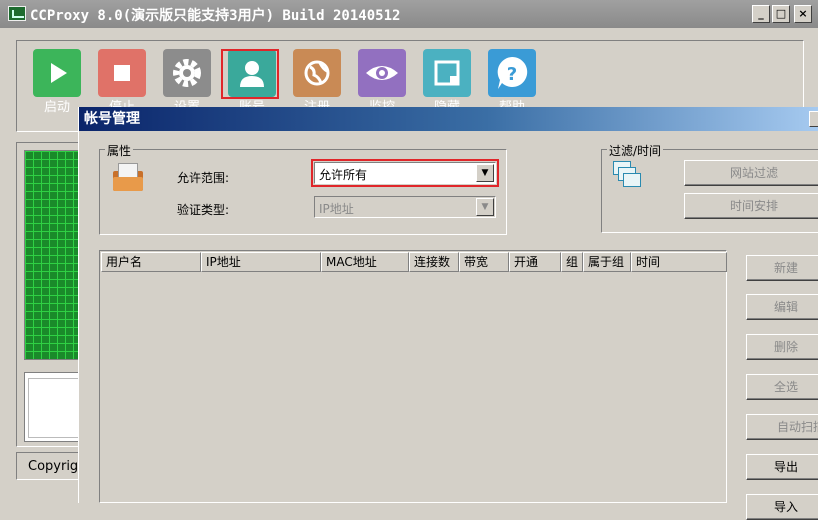  What do you see at coordinates (250, 74) in the screenshot?
I see `account-highlight-box` at bounding box center [250, 74].